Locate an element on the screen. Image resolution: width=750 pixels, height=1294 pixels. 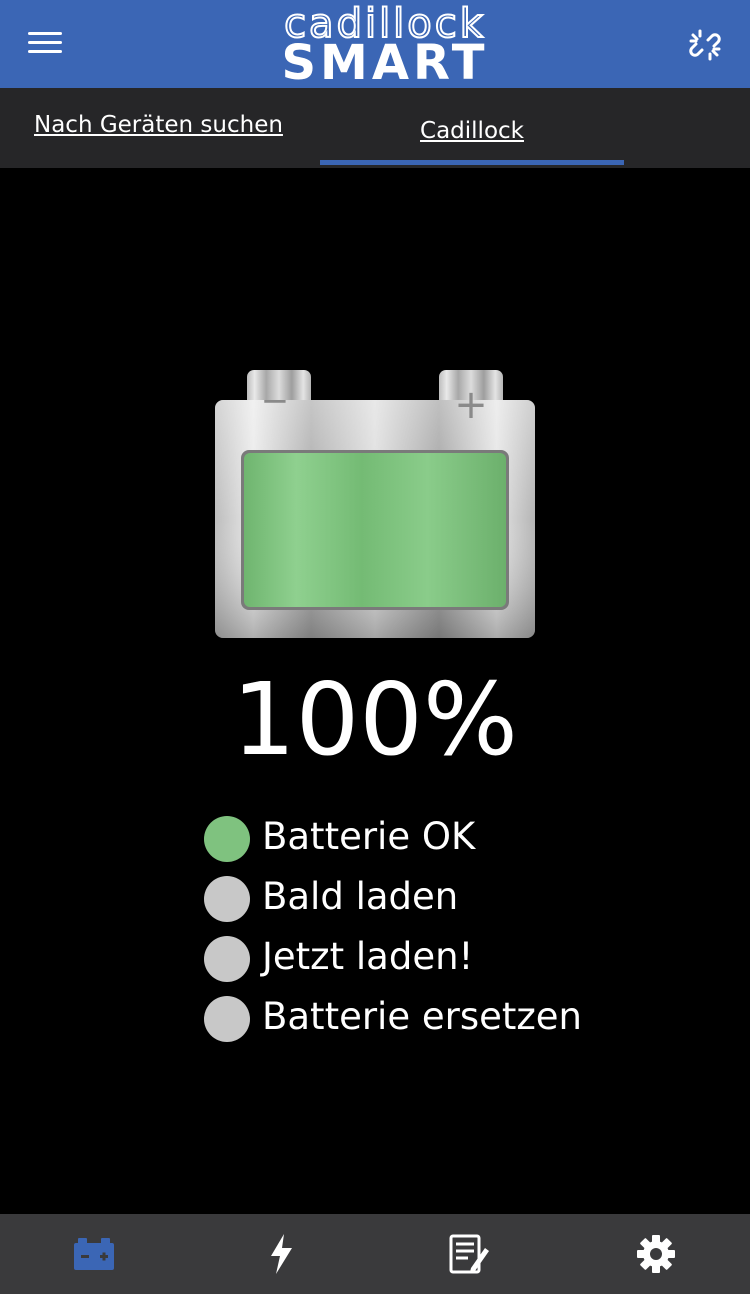
nav-log is located at coordinates (469, 1254).